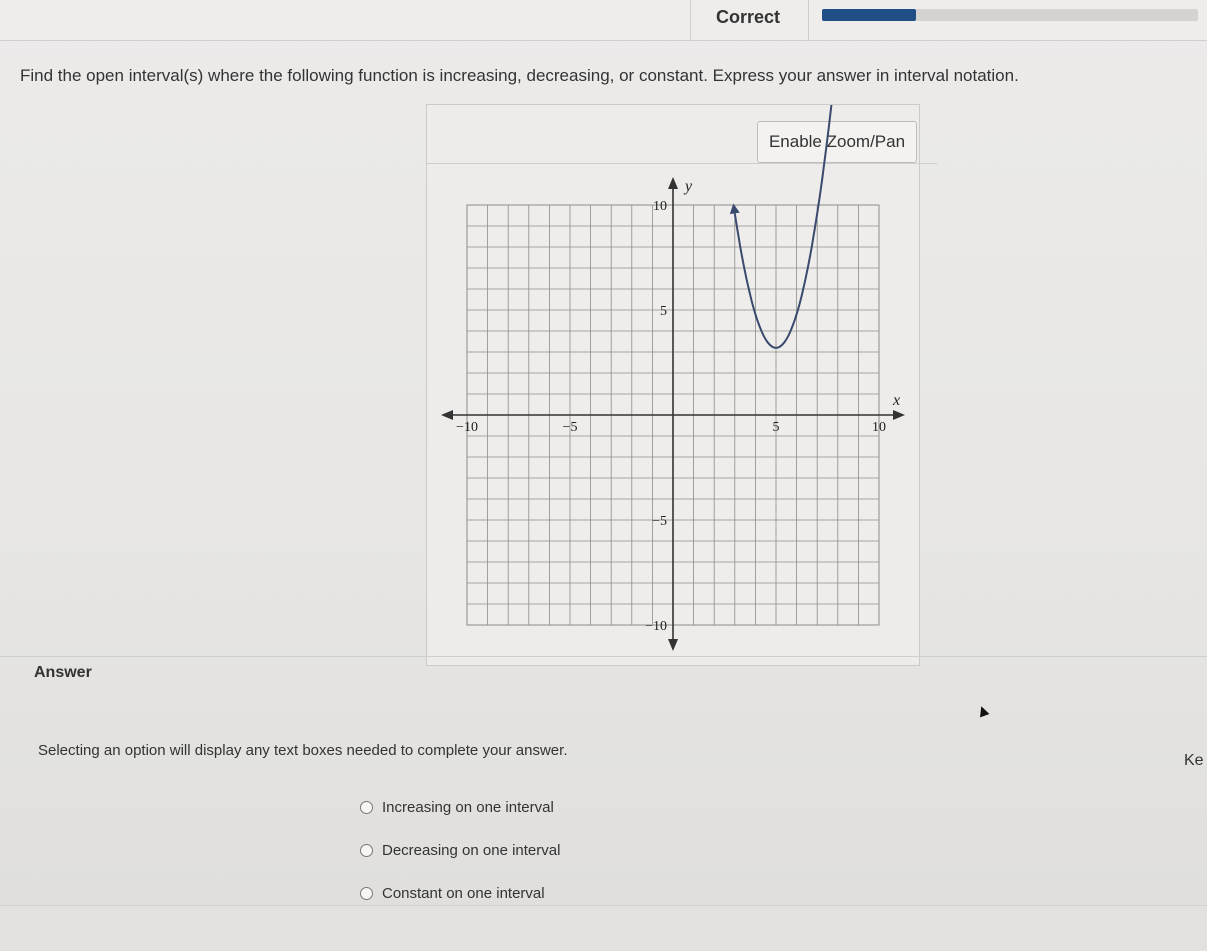 The width and height of the screenshot is (1207, 951). Describe the element at coordinates (663, 311) in the screenshot. I see `y-tick-label: 5` at that location.